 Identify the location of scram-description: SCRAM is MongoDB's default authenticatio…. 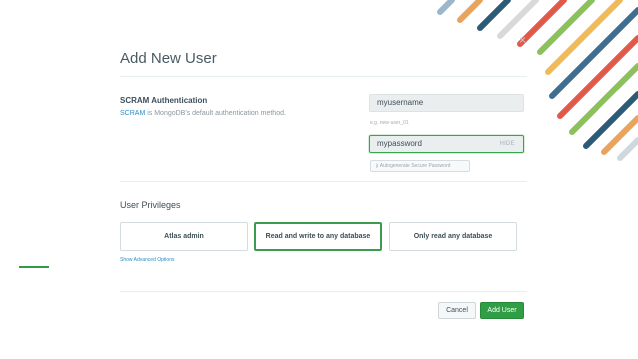
(203, 113).